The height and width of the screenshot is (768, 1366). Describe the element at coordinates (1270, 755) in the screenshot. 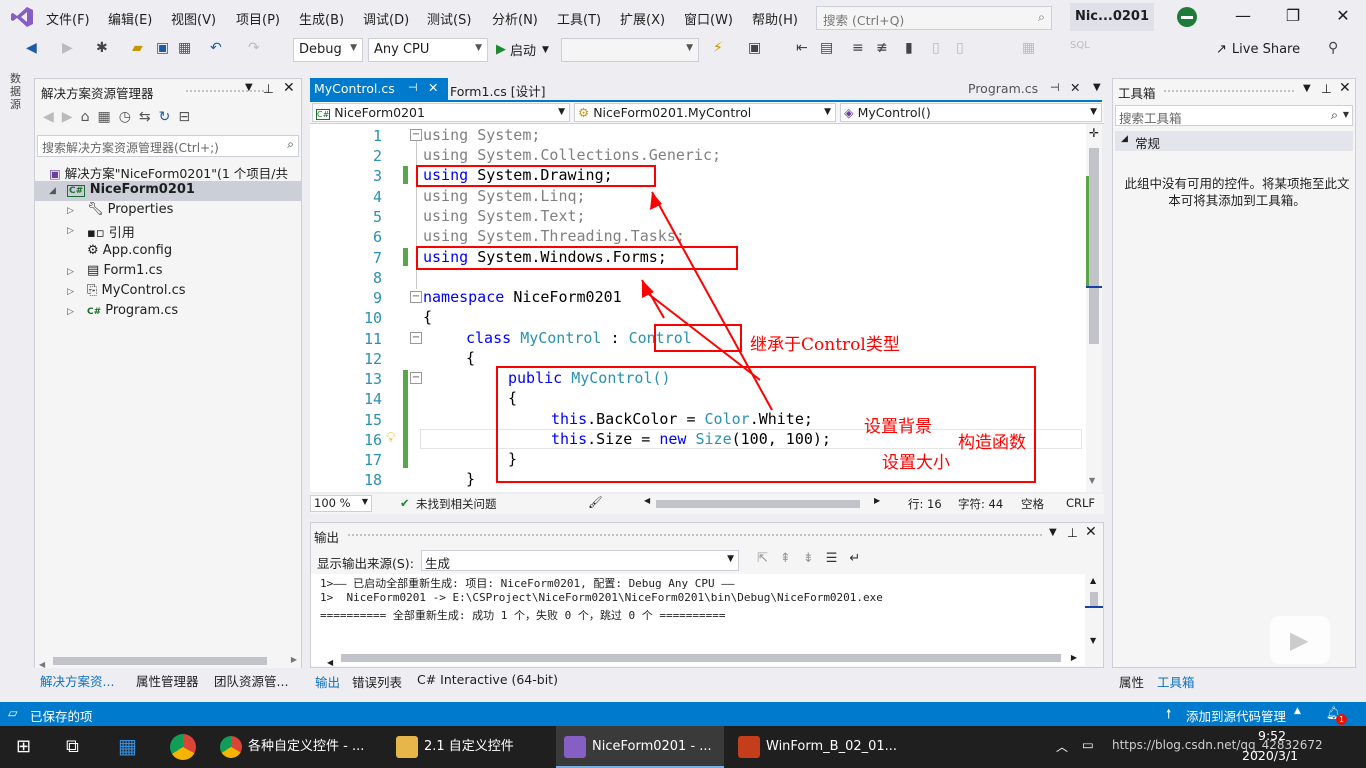

I see `clock-date: 2020/3/1` at that location.